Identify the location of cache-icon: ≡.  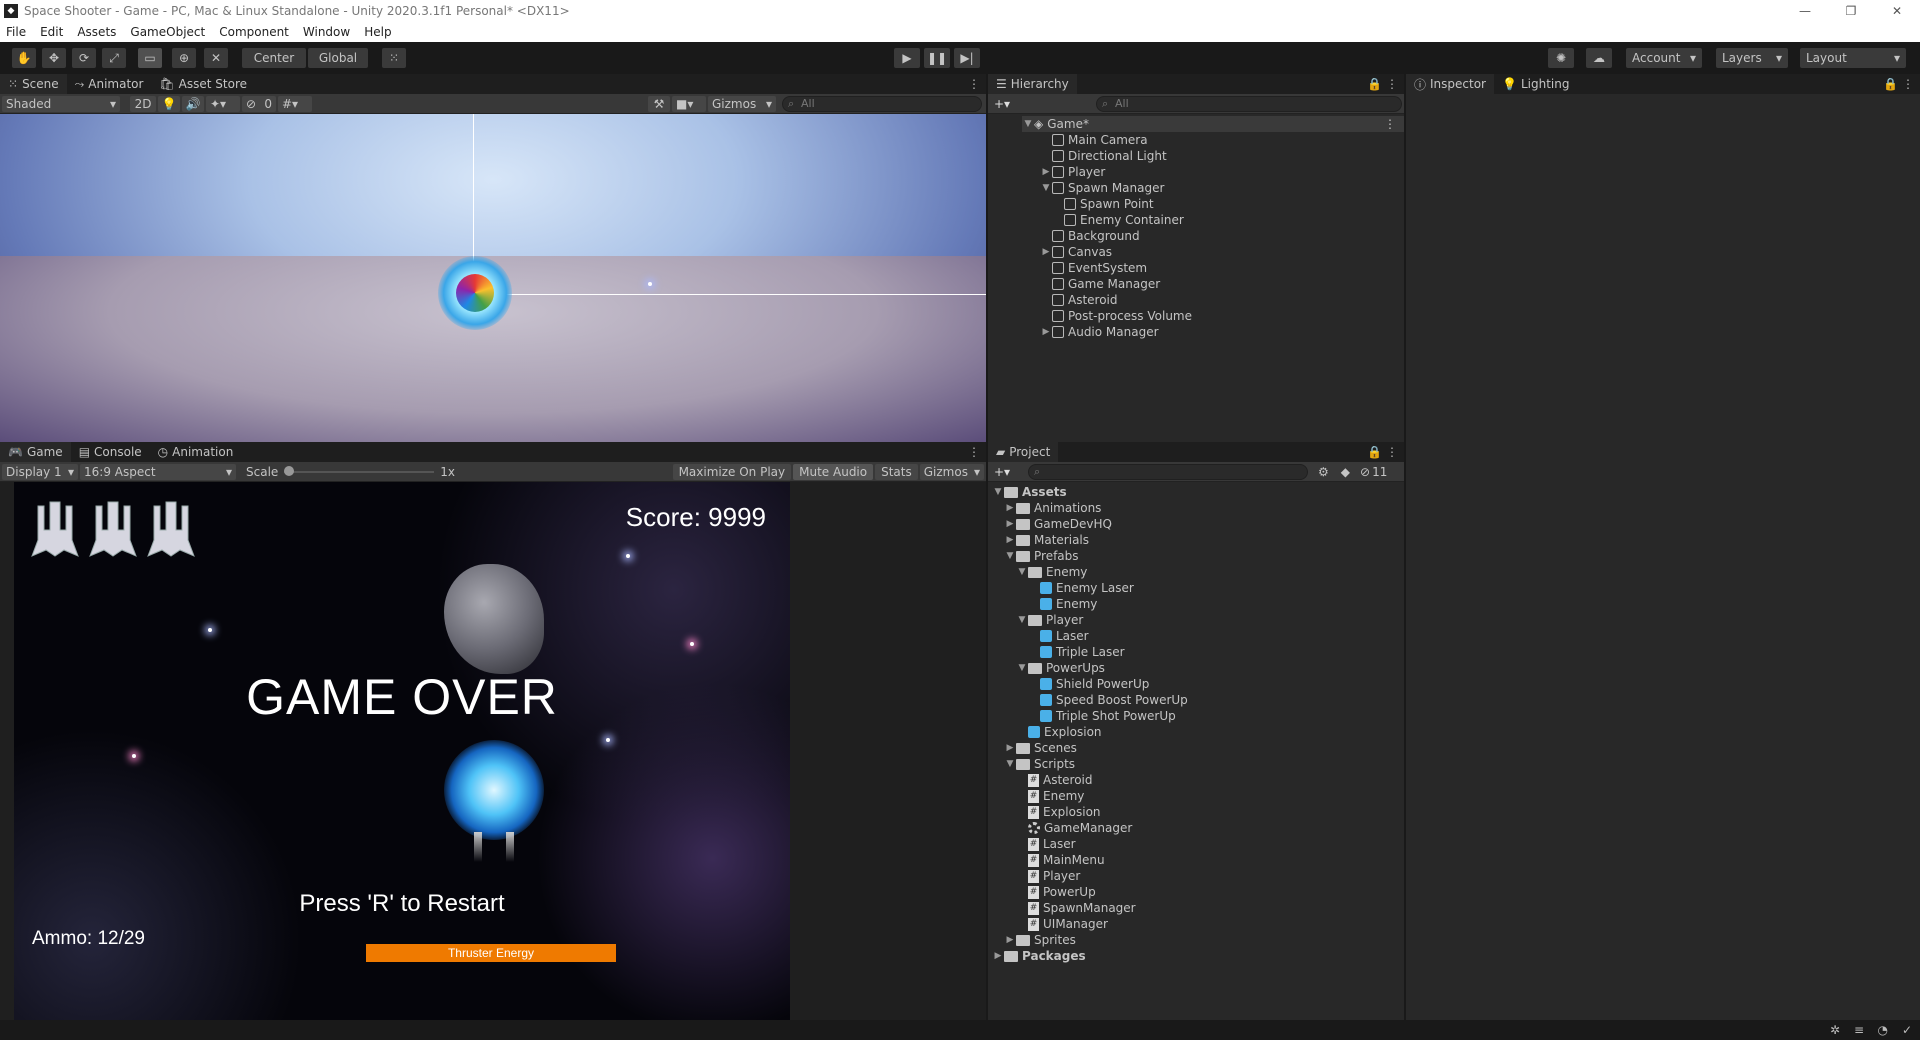
(1859, 1030).